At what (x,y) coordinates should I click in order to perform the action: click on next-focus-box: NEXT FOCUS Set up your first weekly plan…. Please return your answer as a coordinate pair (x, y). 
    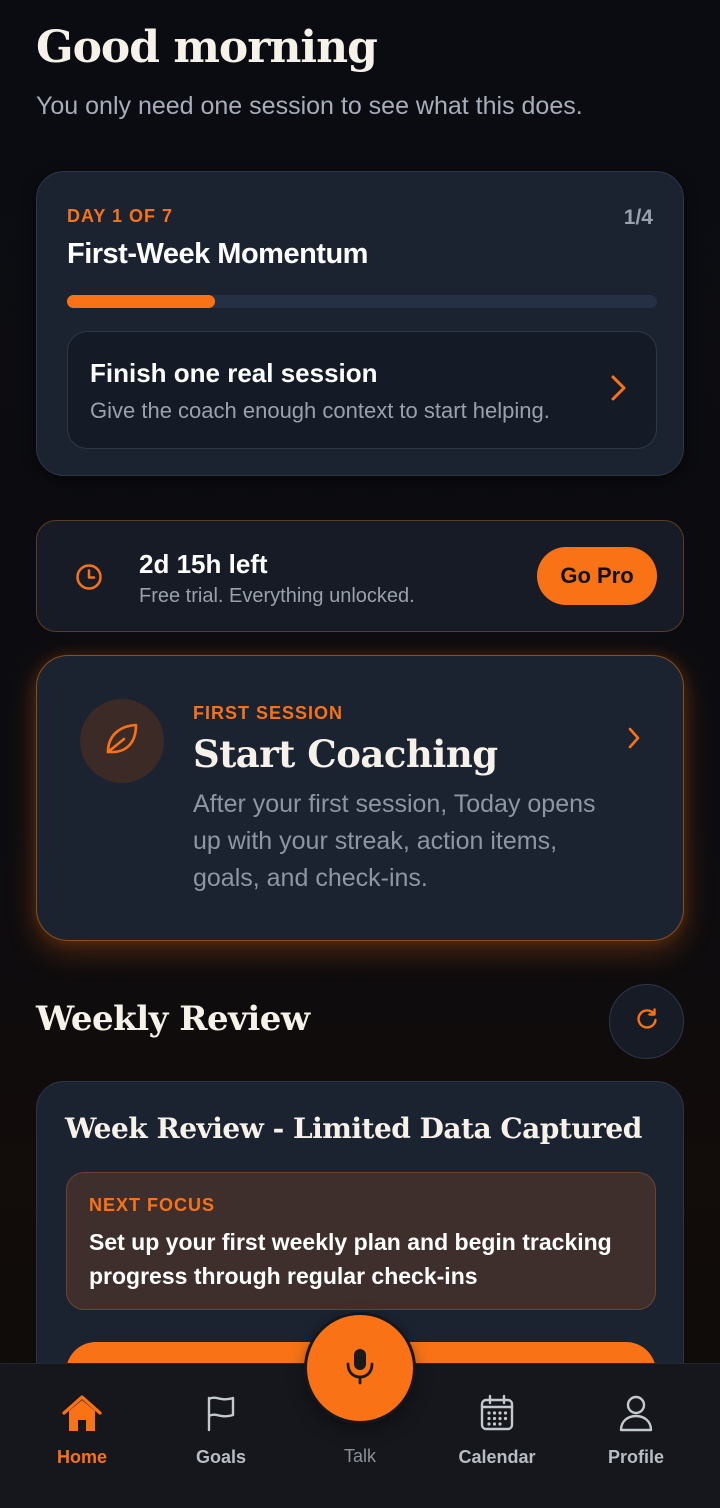
    Looking at the image, I should click on (361, 1241).